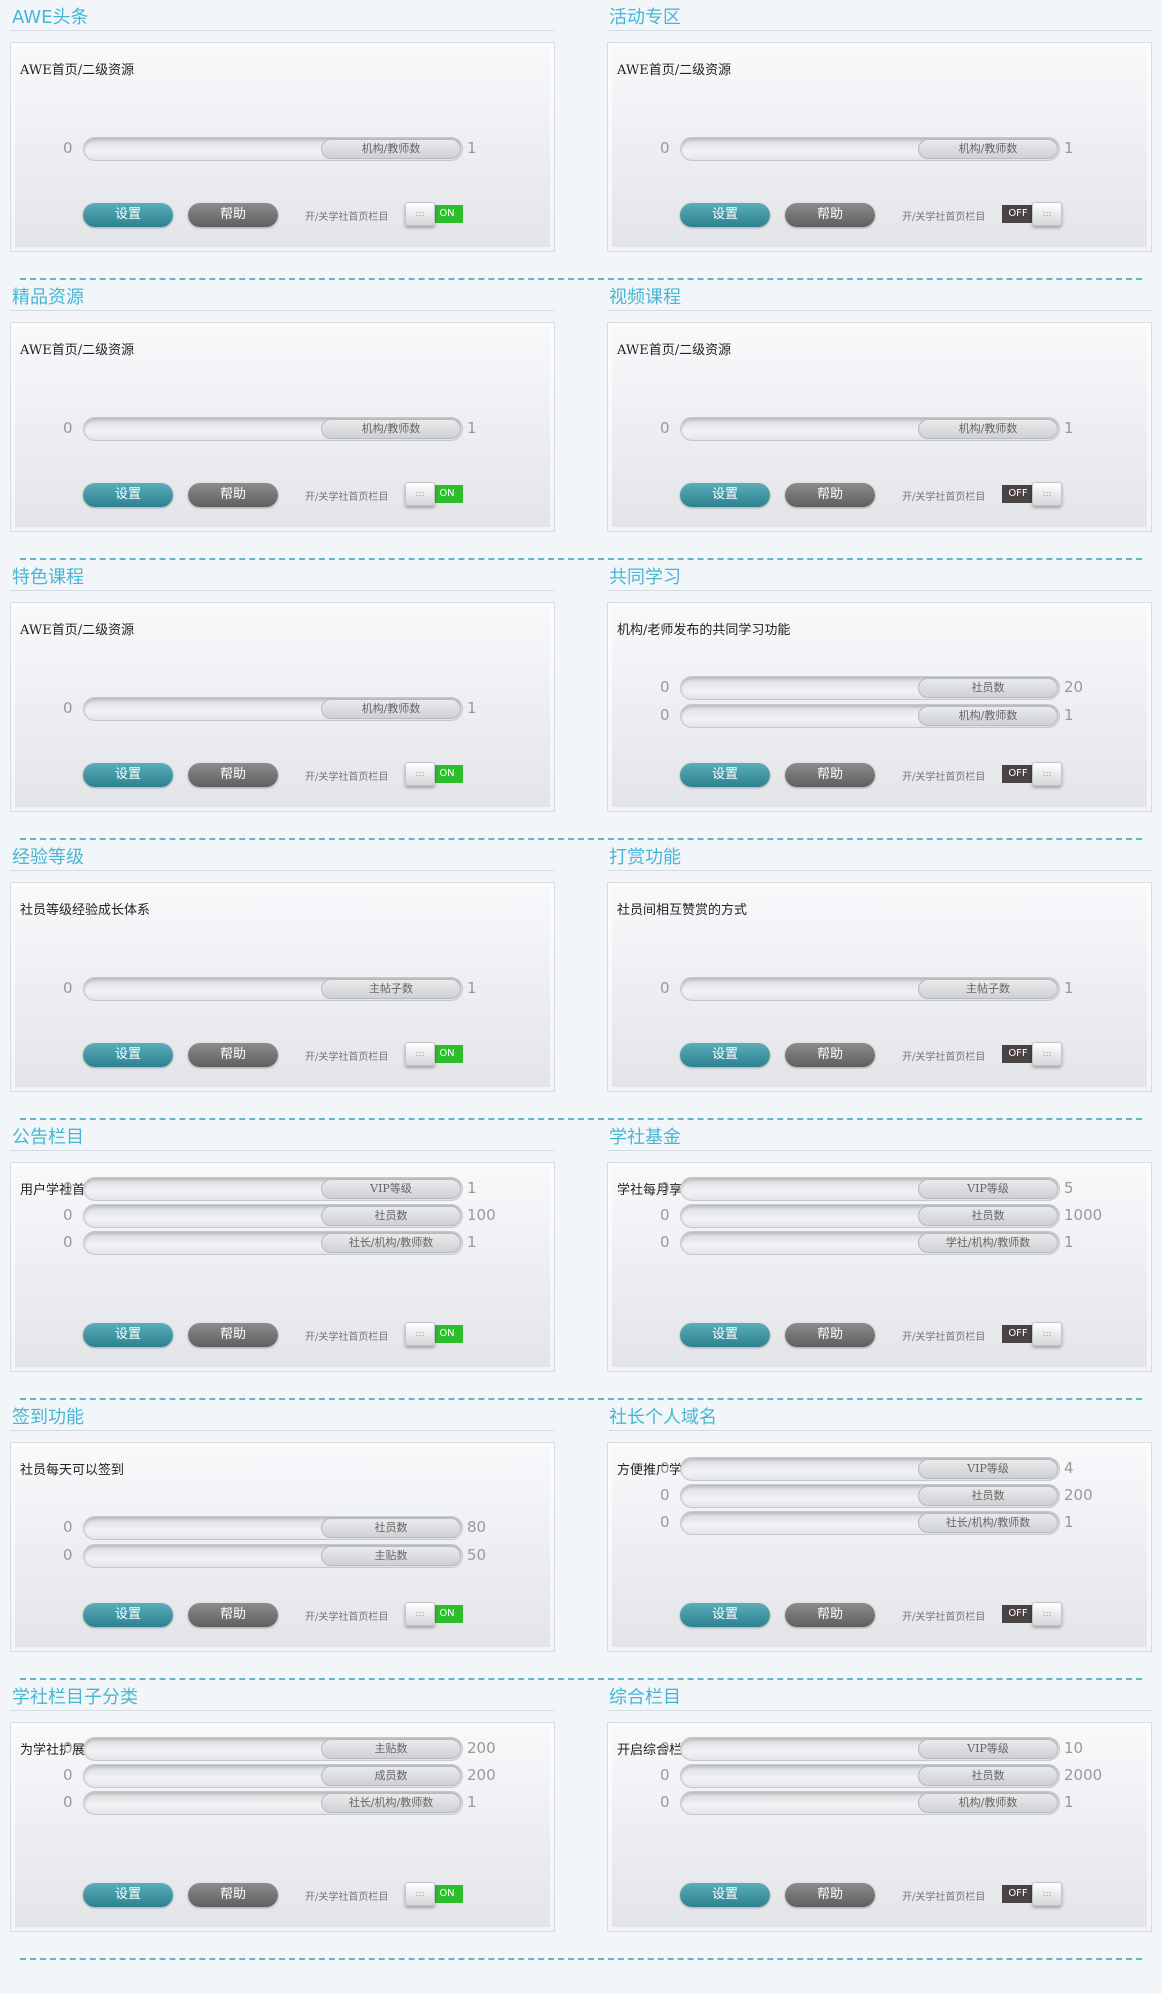 The width and height of the screenshot is (1162, 1994). I want to click on slider-track: 成员数, so click(273, 1776).